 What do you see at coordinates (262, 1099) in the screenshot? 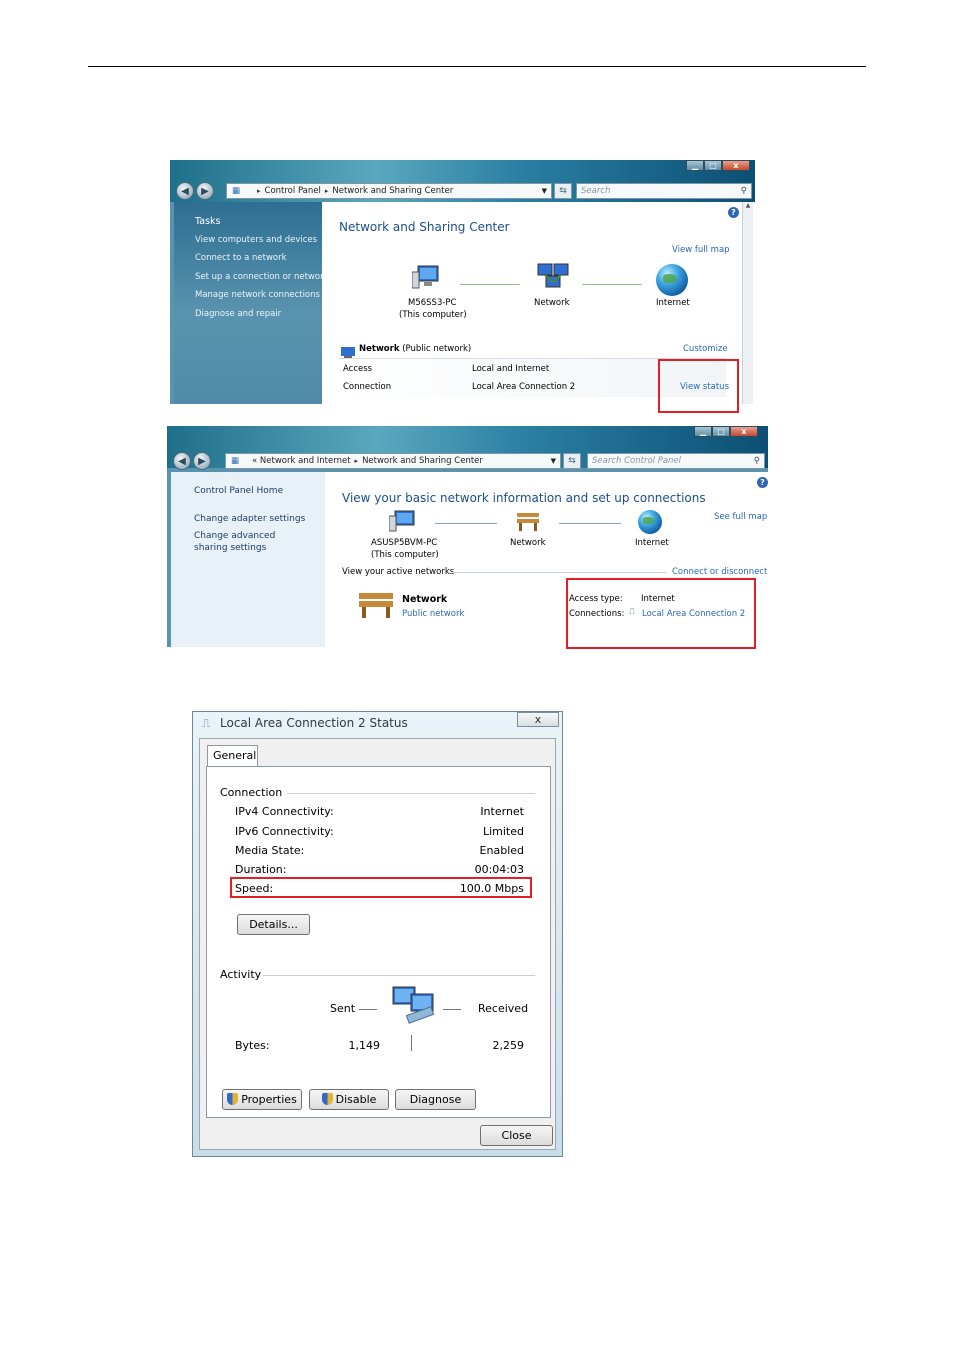
I see `properties-button: Properties` at bounding box center [262, 1099].